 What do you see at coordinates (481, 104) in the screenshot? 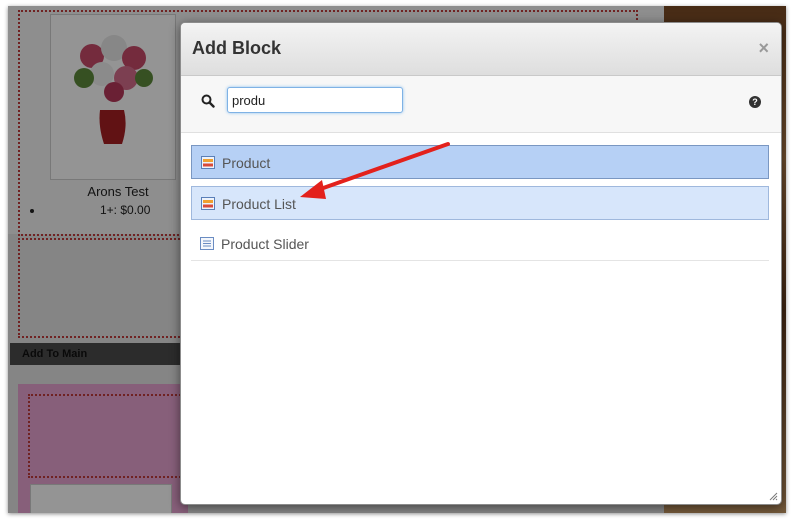
I see `search-bar: ?` at bounding box center [481, 104].